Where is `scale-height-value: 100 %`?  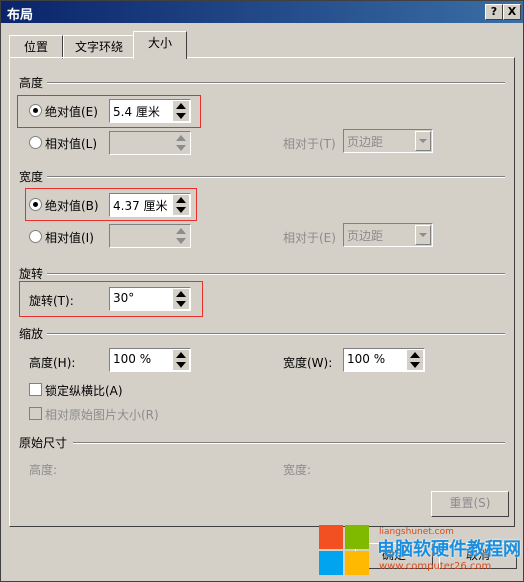
scale-height-value: 100 % is located at coordinates (132, 359).